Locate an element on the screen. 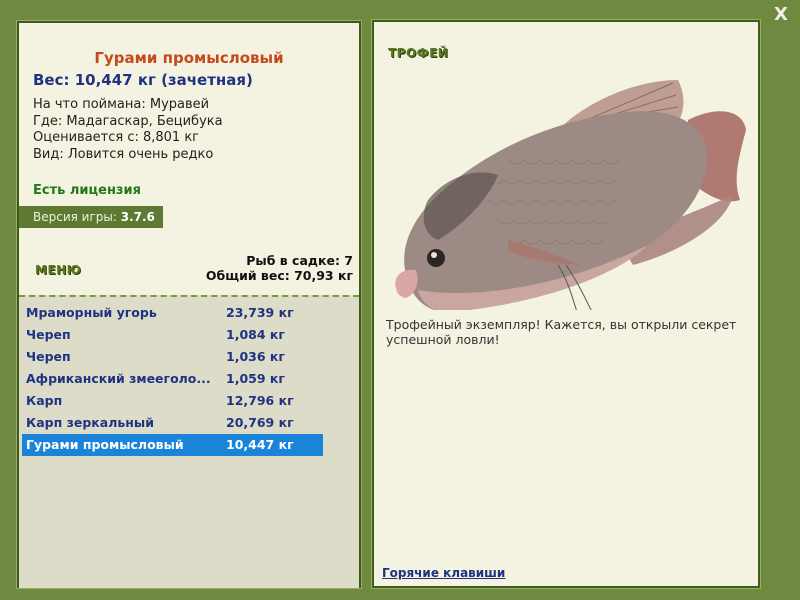 Image resolution: width=800 pixels, height=600 pixels. close-button: X is located at coordinates (781, 15).